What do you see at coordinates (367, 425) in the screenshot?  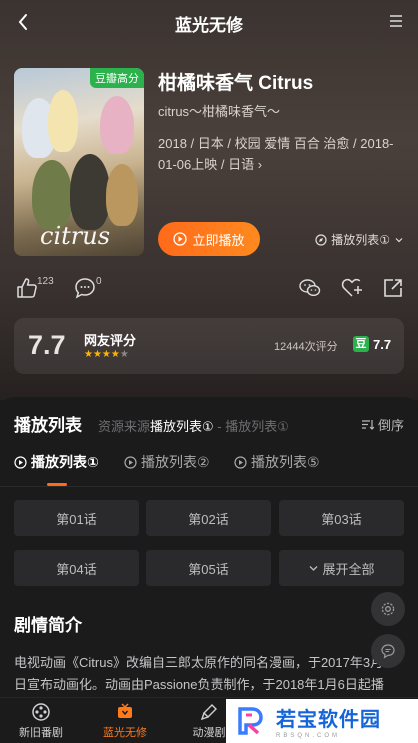 I see `sort-icon` at bounding box center [367, 425].